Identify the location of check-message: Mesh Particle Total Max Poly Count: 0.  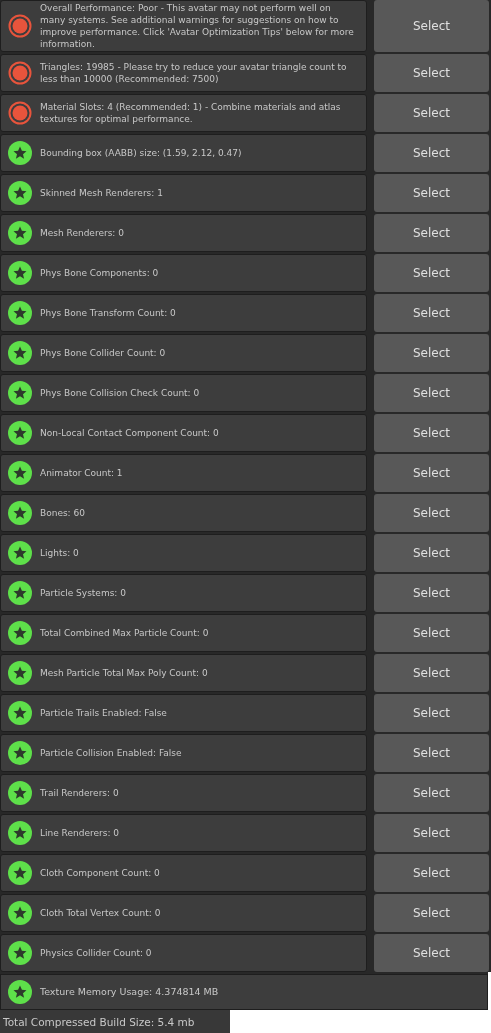
(124, 673).